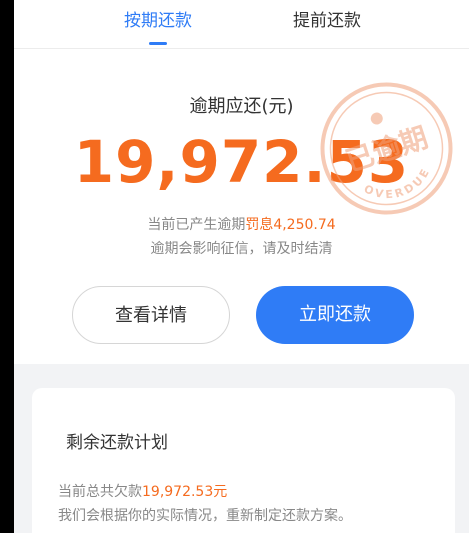 The height and width of the screenshot is (533, 469). I want to click on tab-early-repayment: 提前还款, so click(327, 21).